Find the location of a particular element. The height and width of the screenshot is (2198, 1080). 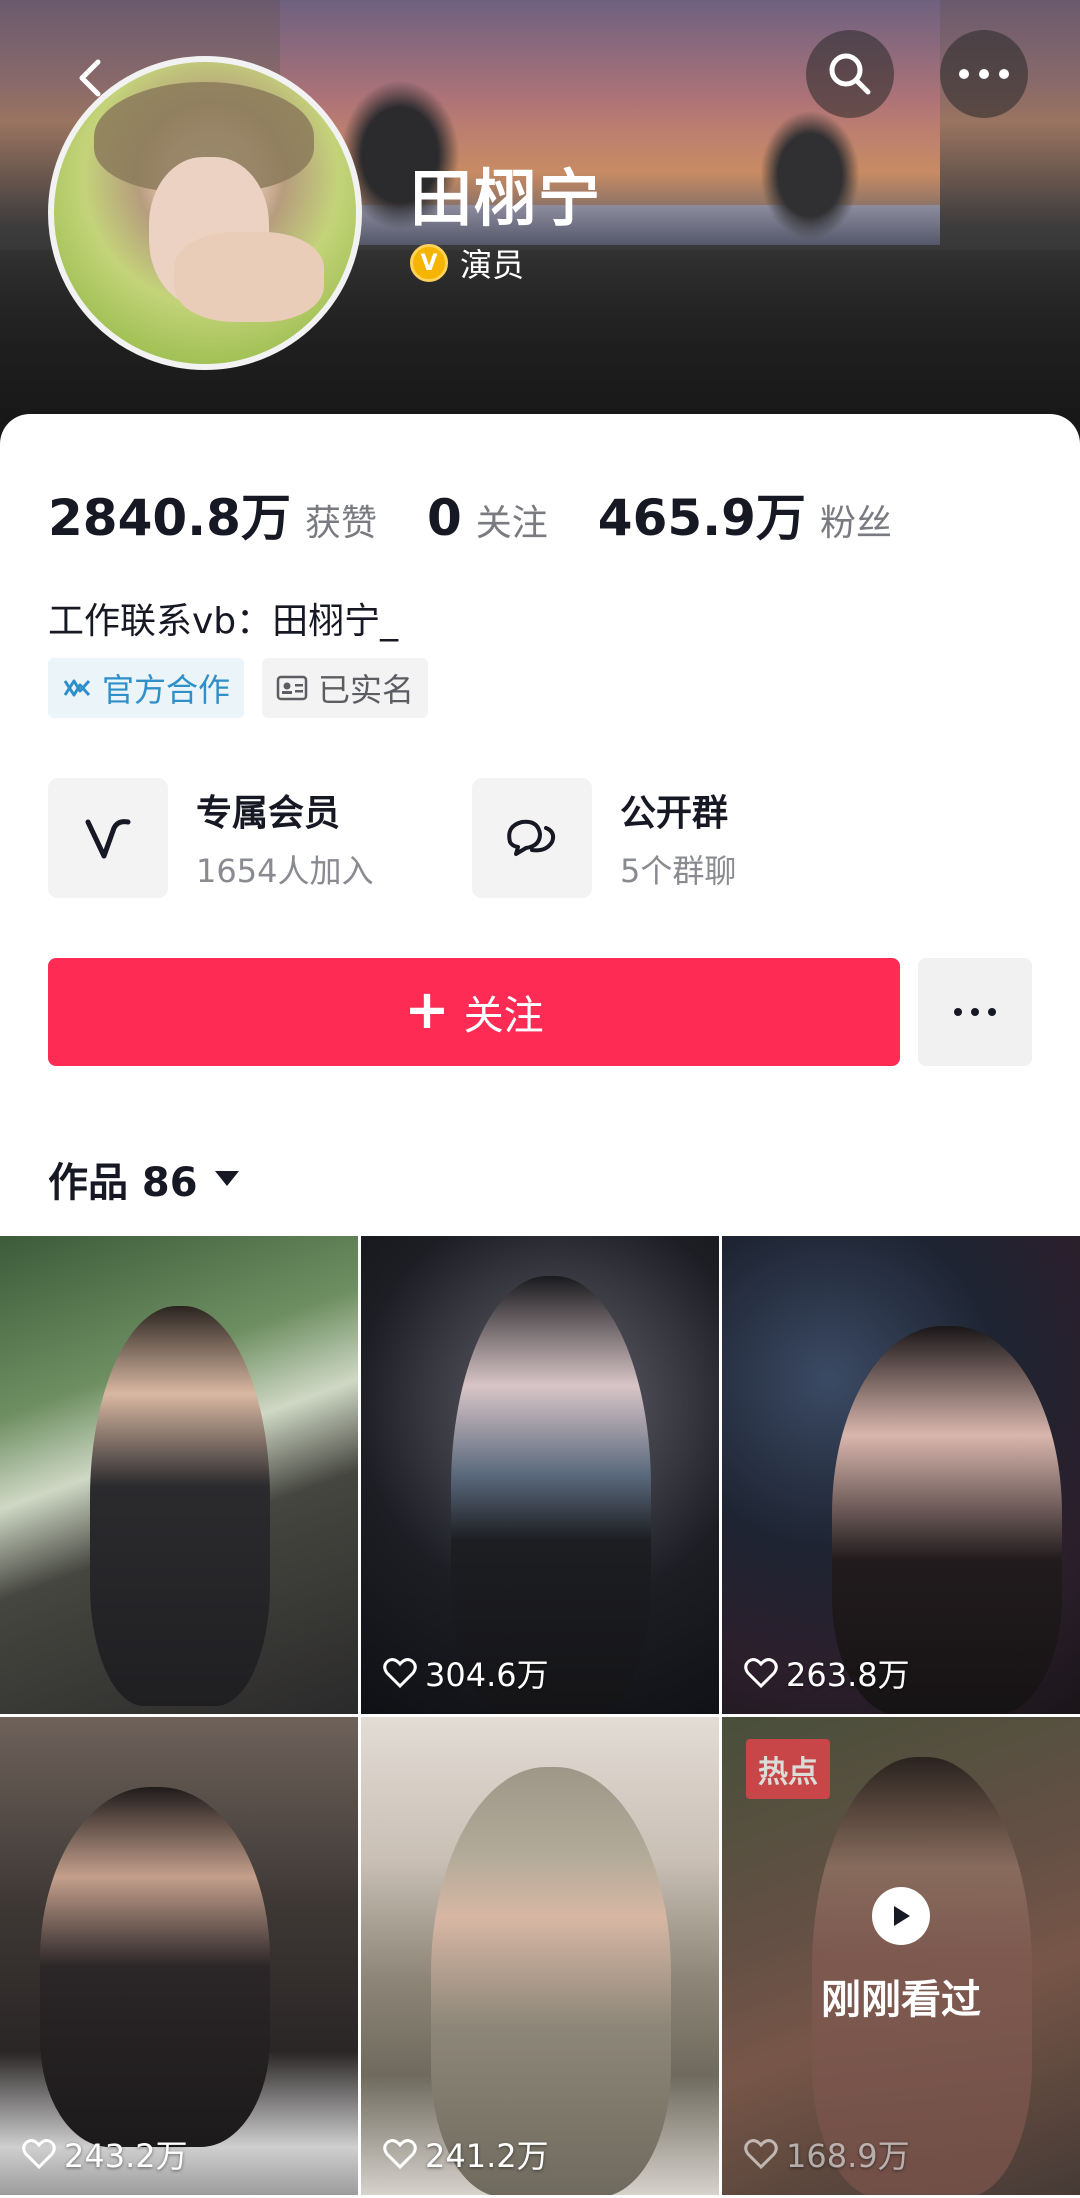

stat-value: 2840.8万 is located at coordinates (169, 518).